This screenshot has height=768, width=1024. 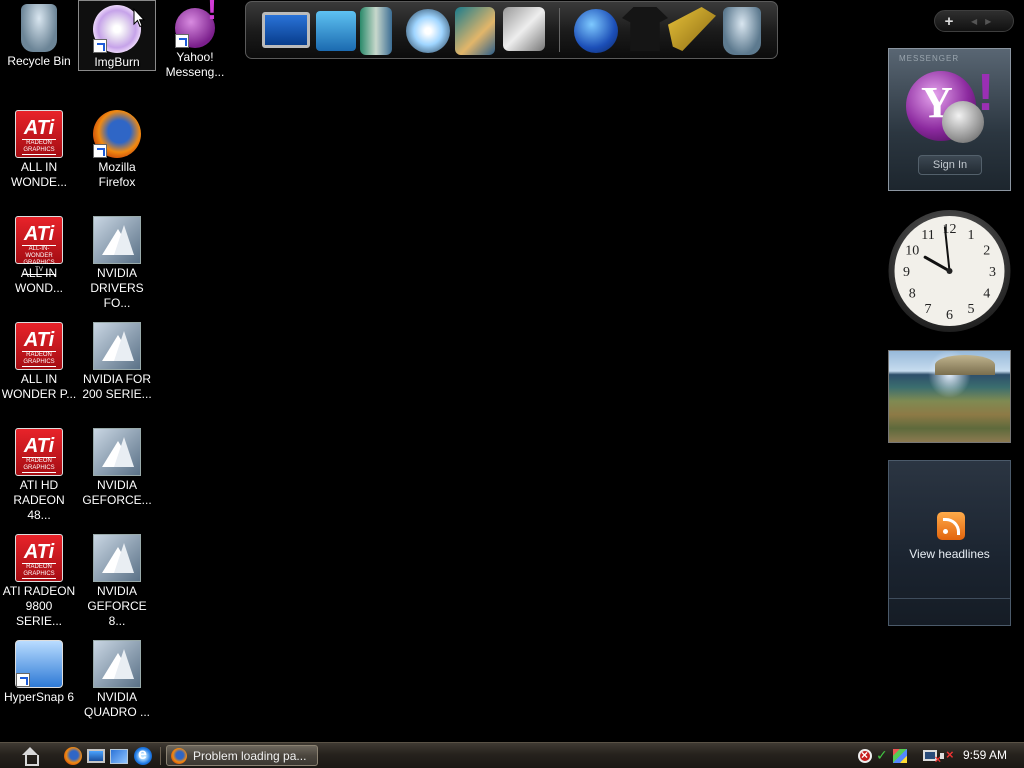 I want to click on yahoo-messenger-icon, so click(x=196, y=25).